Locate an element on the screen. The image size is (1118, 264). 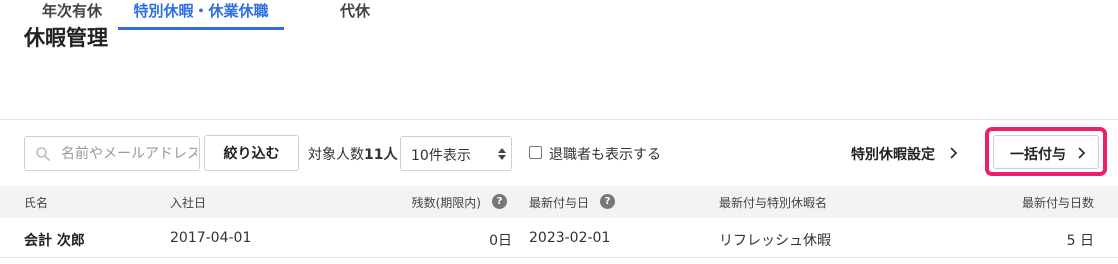
tabs-divider is located at coordinates (559, 119).